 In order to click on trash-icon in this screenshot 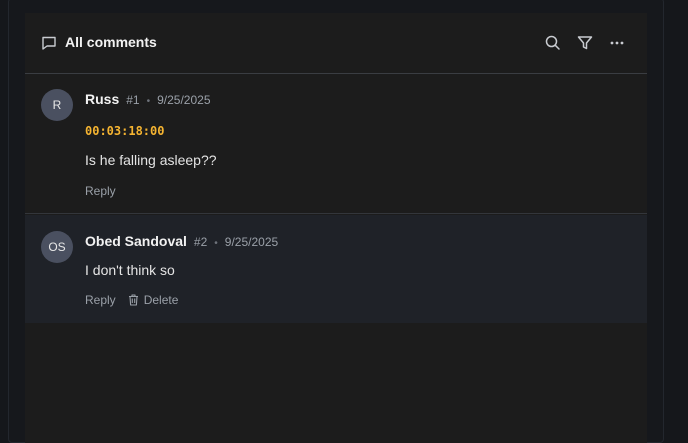, I will do `click(133, 300)`.